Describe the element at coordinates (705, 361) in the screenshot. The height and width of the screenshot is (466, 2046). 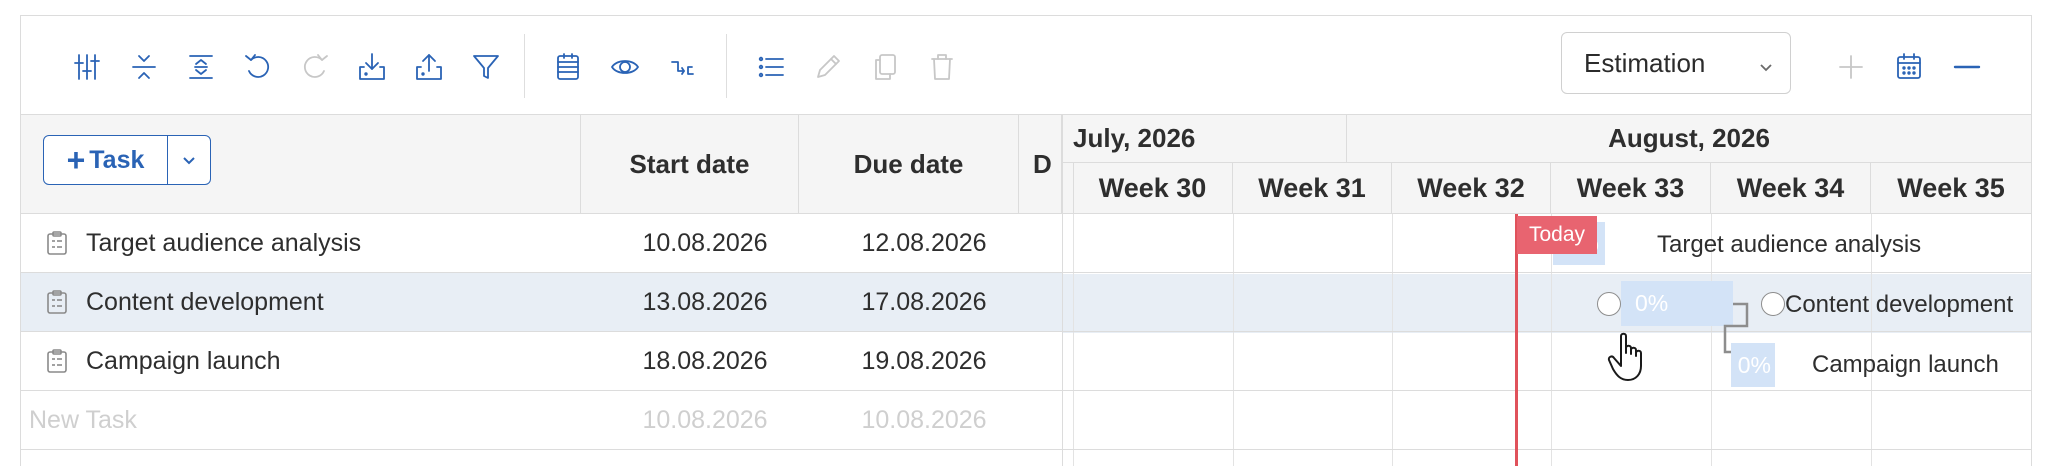
I see `start-date-cell: 18.08.2026` at that location.